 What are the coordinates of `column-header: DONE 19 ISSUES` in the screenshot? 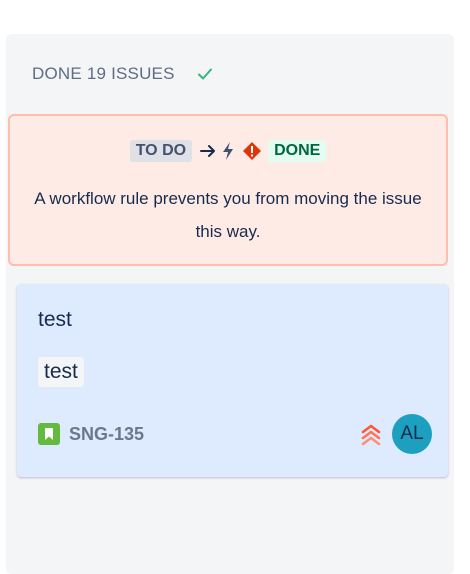 It's located at (122, 74).